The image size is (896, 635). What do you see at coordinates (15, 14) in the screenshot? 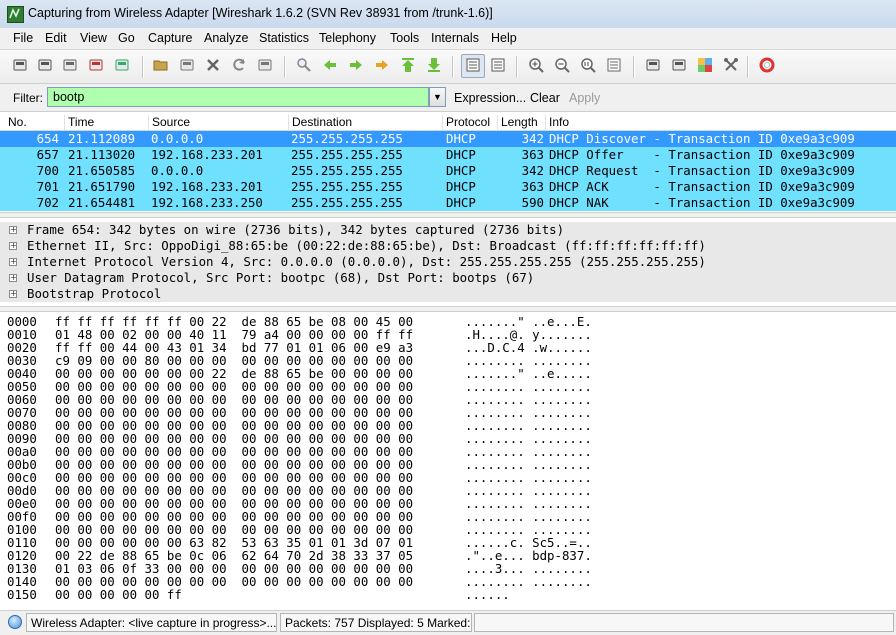
I see `wireshark-app-icon` at bounding box center [15, 14].